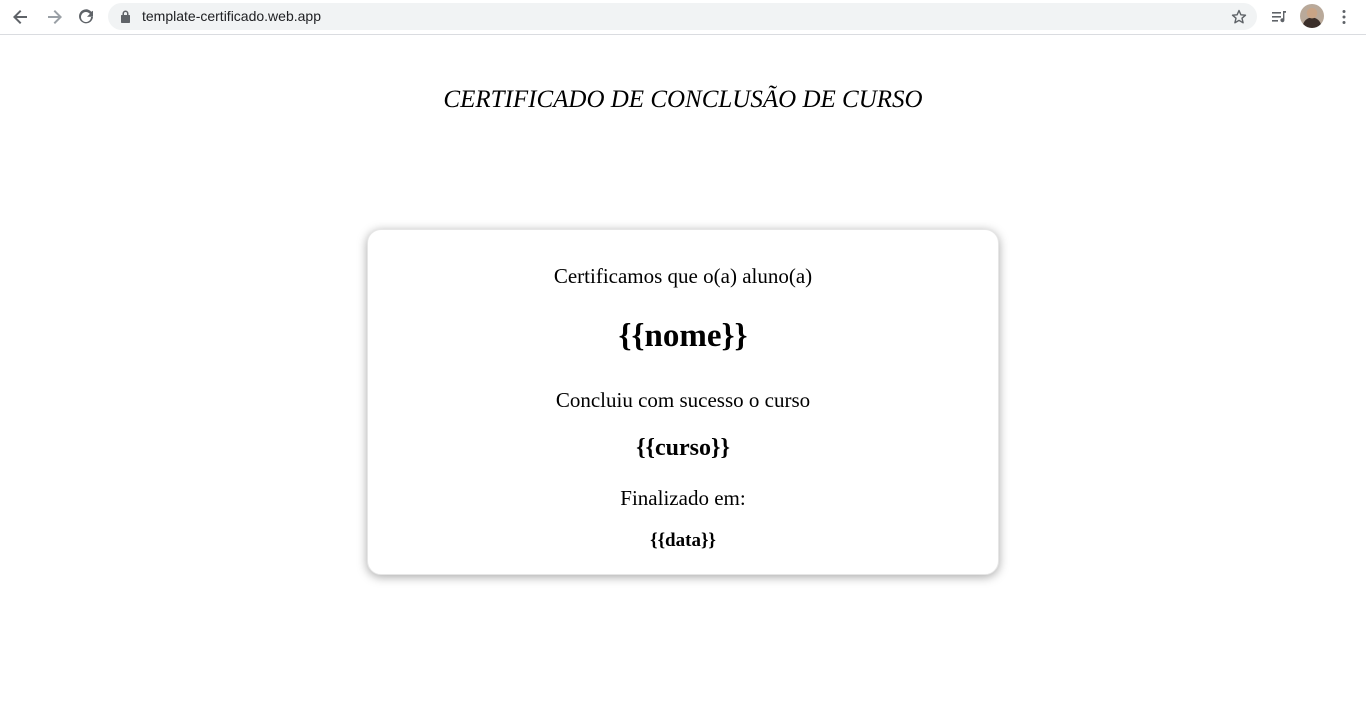 The image size is (1366, 705). I want to click on avatar, so click(1312, 16).